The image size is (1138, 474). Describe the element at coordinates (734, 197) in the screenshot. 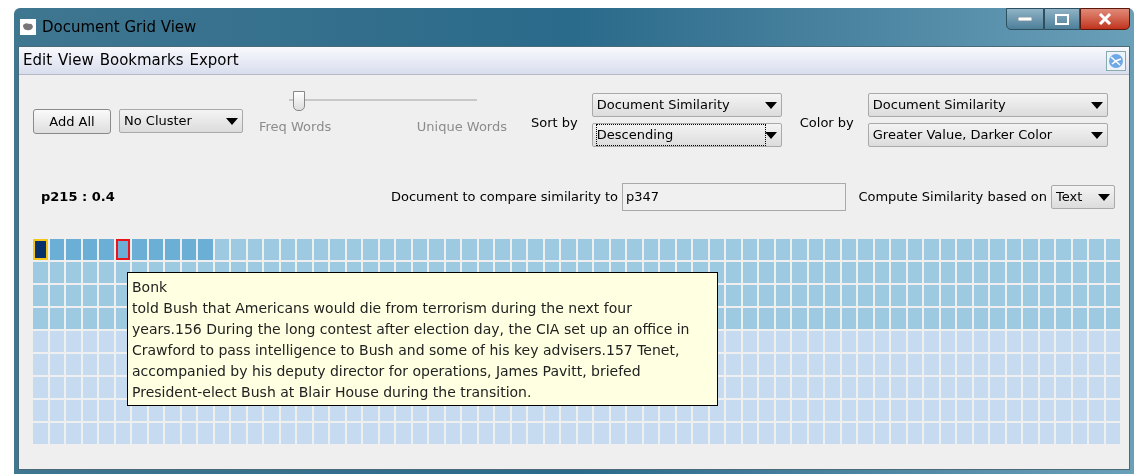

I see `compare-document-field: p347` at that location.